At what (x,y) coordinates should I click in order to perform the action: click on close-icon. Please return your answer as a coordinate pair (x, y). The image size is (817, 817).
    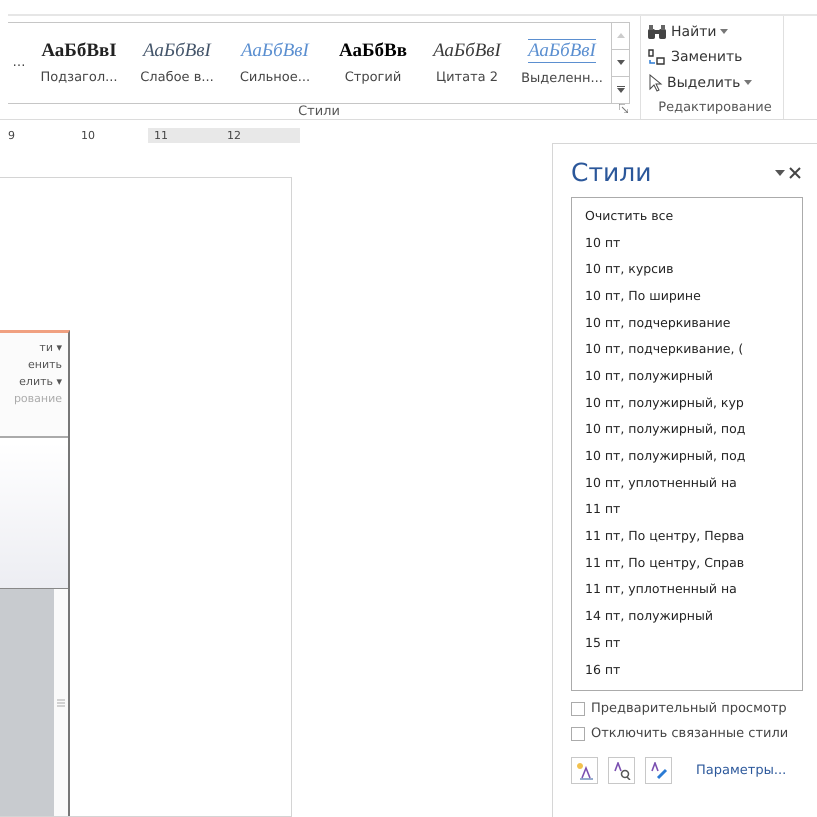
    Looking at the image, I should click on (795, 172).